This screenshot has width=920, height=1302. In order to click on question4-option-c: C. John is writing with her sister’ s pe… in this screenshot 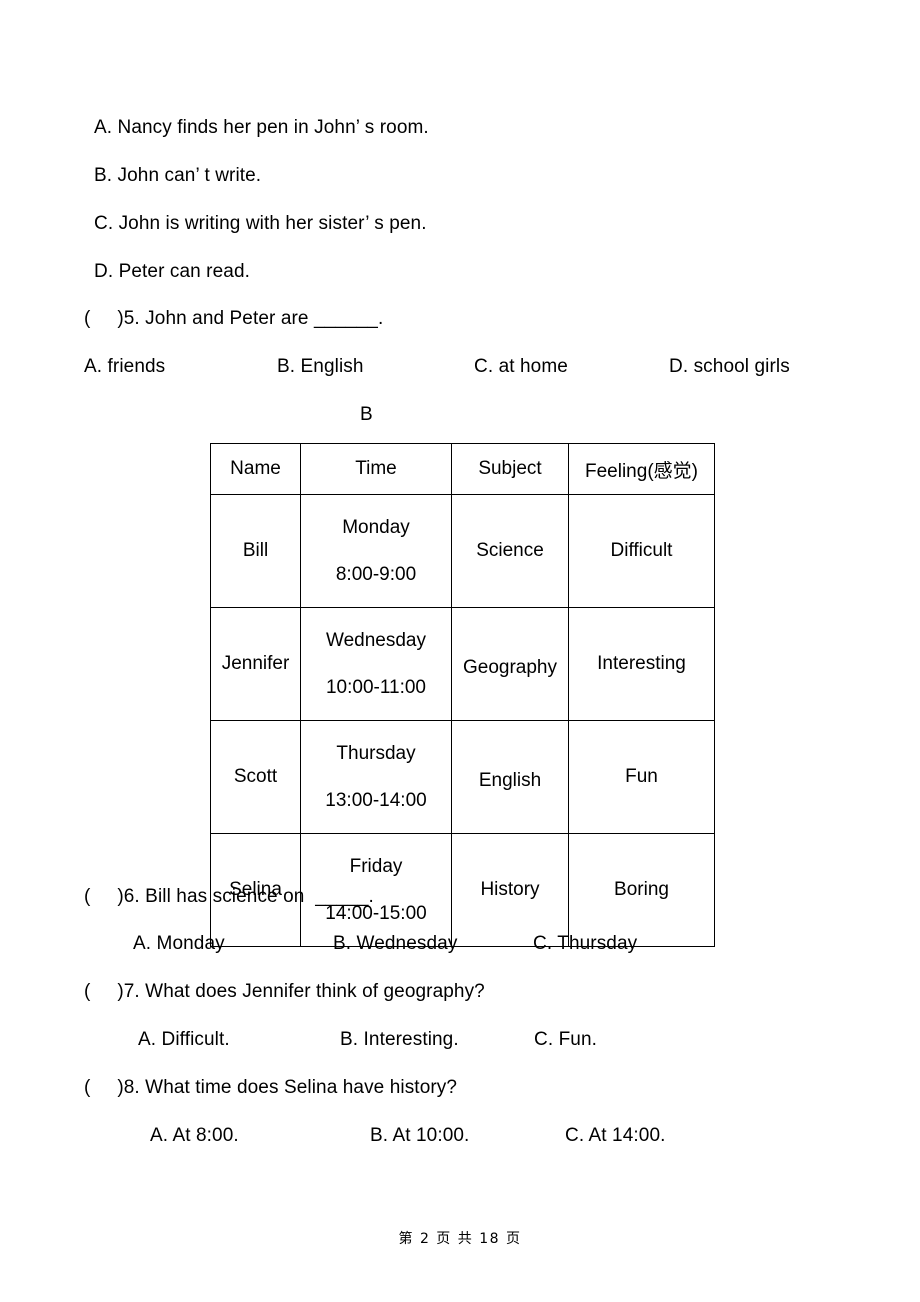, I will do `click(260, 223)`.